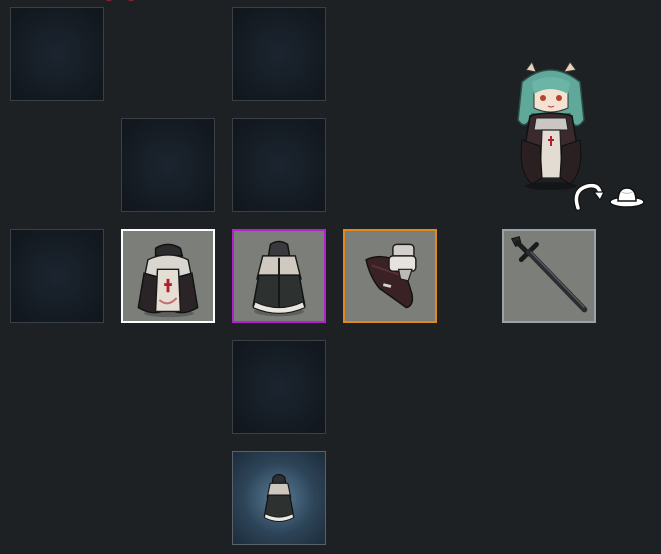 Image resolution: width=661 pixels, height=554 pixels. I want to click on rotate-arrow-icon, so click(589, 196).